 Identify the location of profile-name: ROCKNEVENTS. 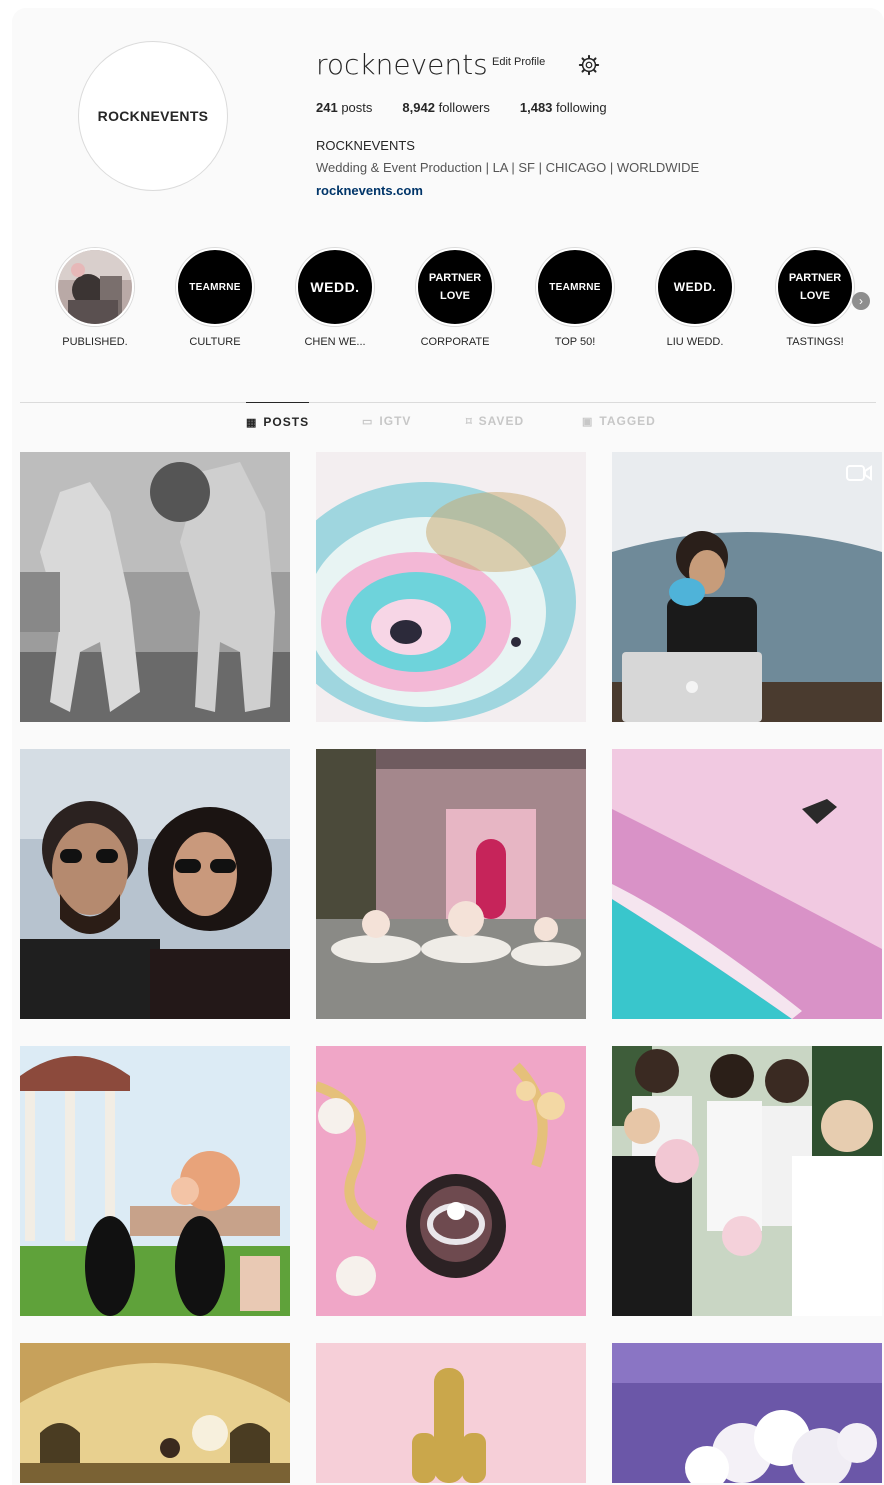
(365, 145).